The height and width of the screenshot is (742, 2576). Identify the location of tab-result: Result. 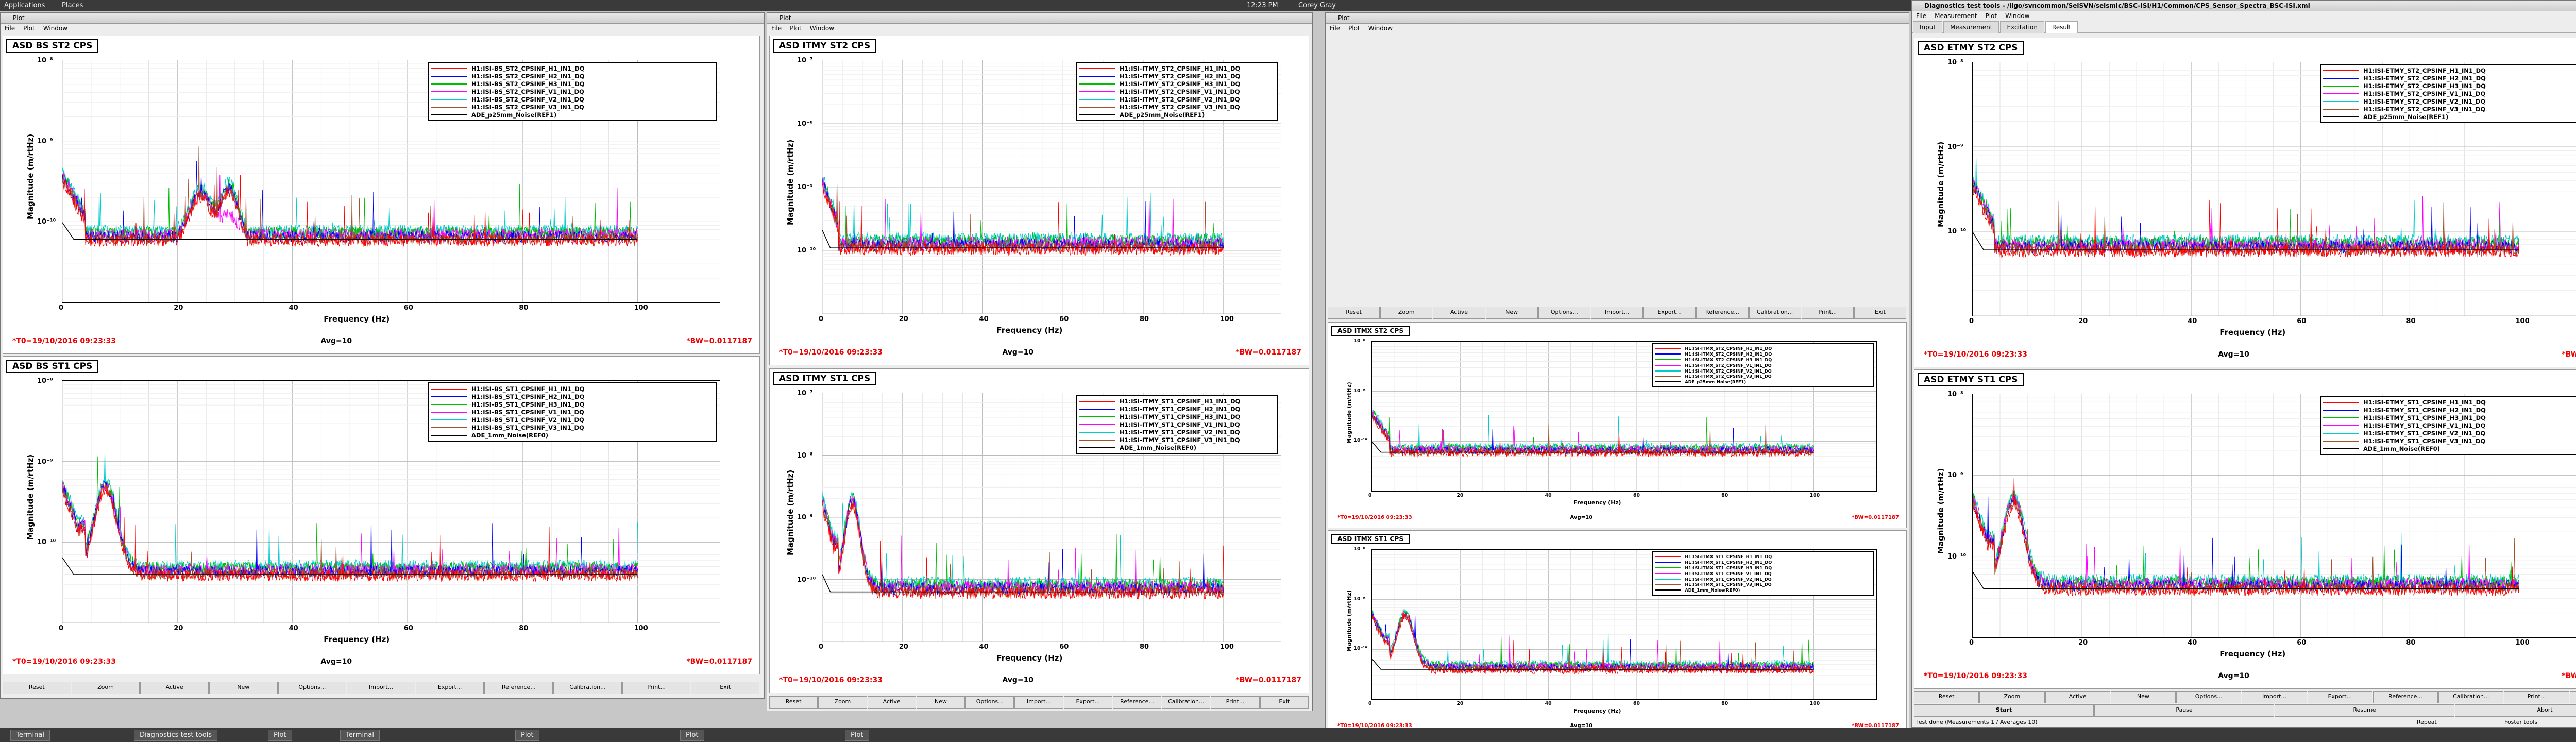
(2061, 27).